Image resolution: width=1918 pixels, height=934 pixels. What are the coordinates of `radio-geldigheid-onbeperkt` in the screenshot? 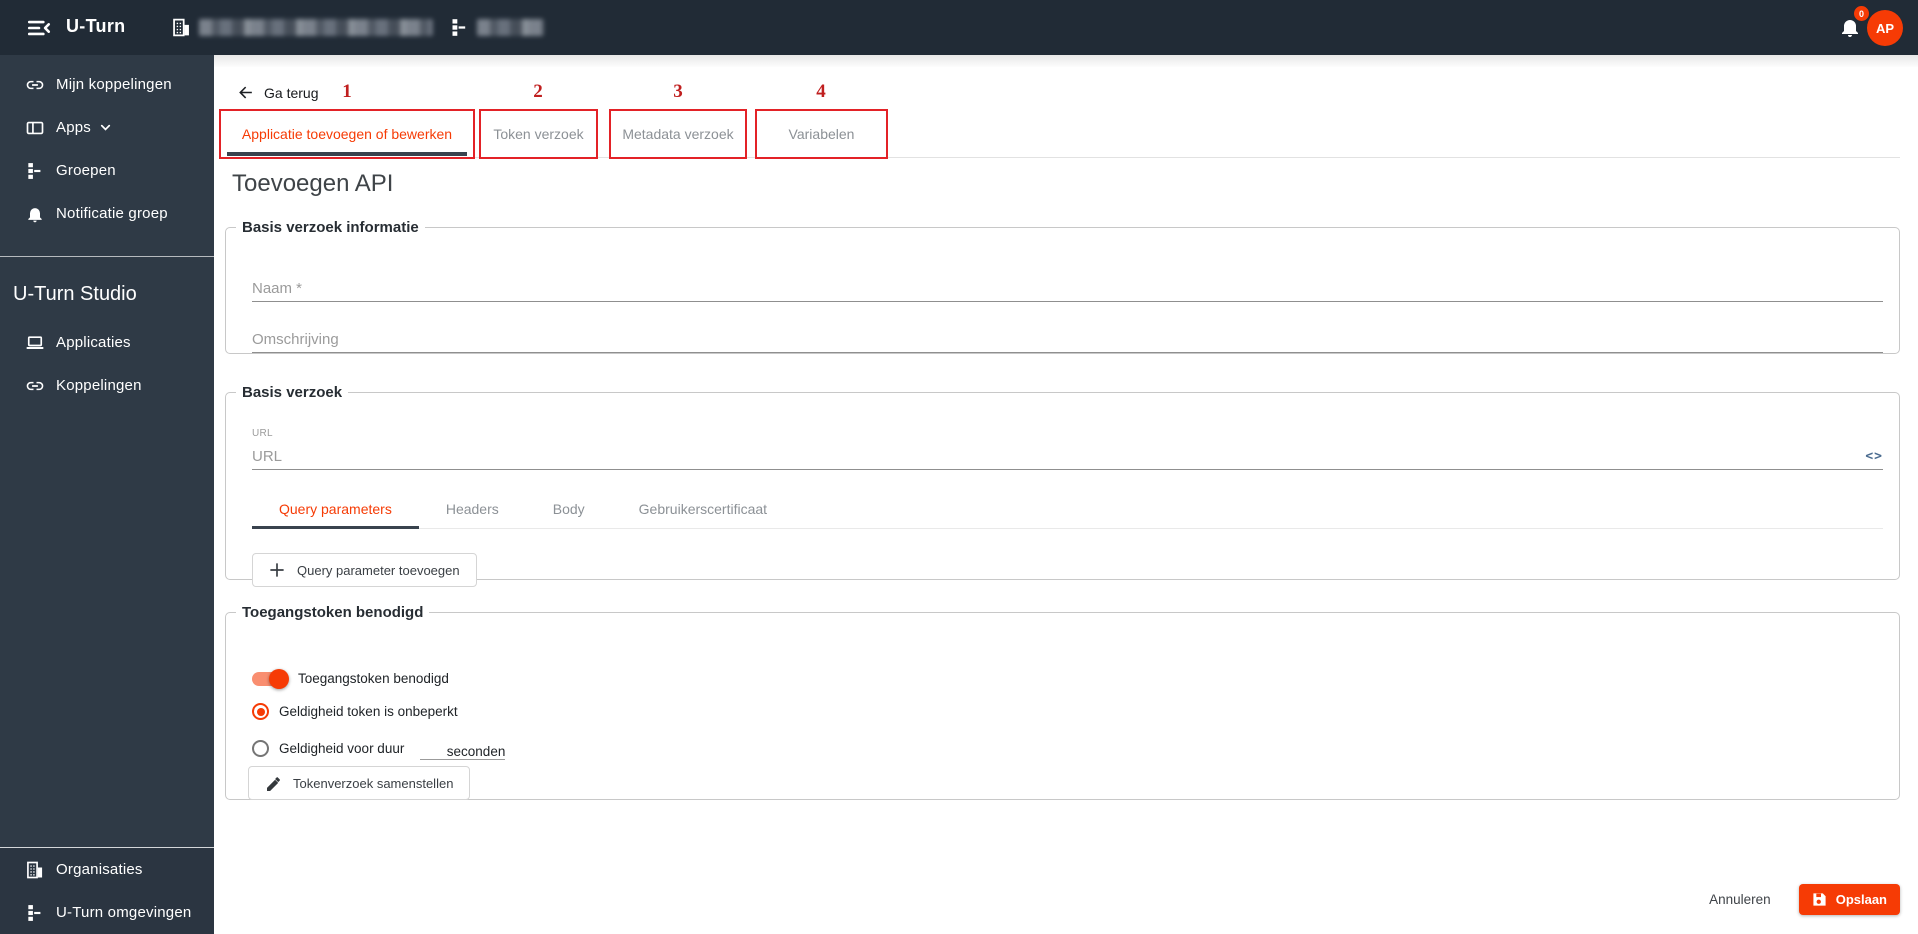 It's located at (260, 711).